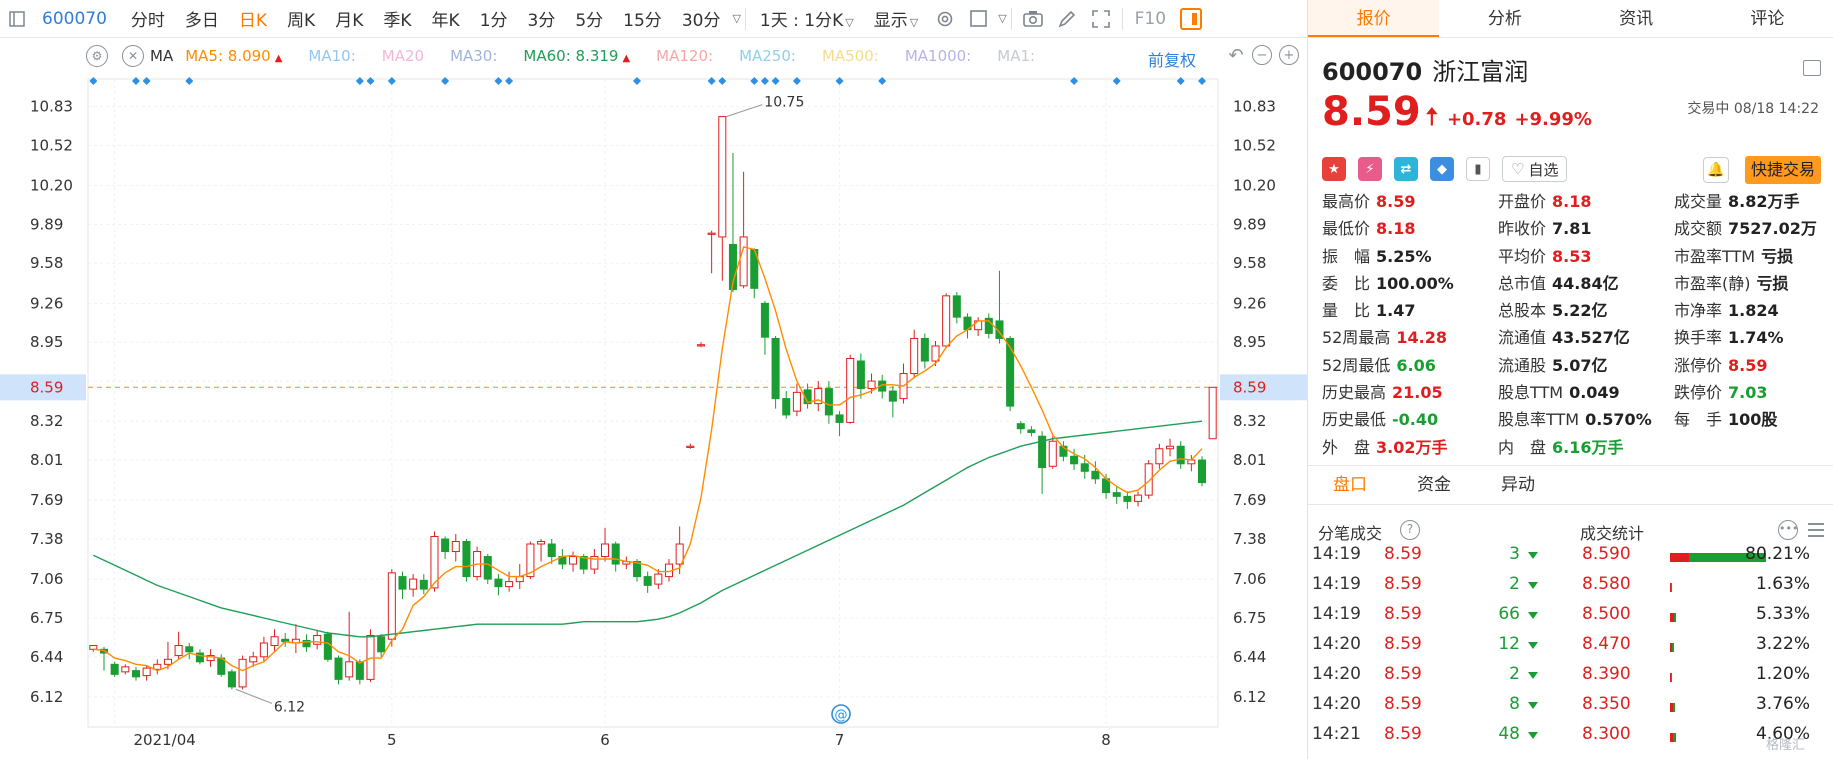 Image resolution: width=1833 pixels, height=759 pixels. What do you see at coordinates (1434, 485) in the screenshot?
I see `subtab-资金: 资金` at bounding box center [1434, 485].